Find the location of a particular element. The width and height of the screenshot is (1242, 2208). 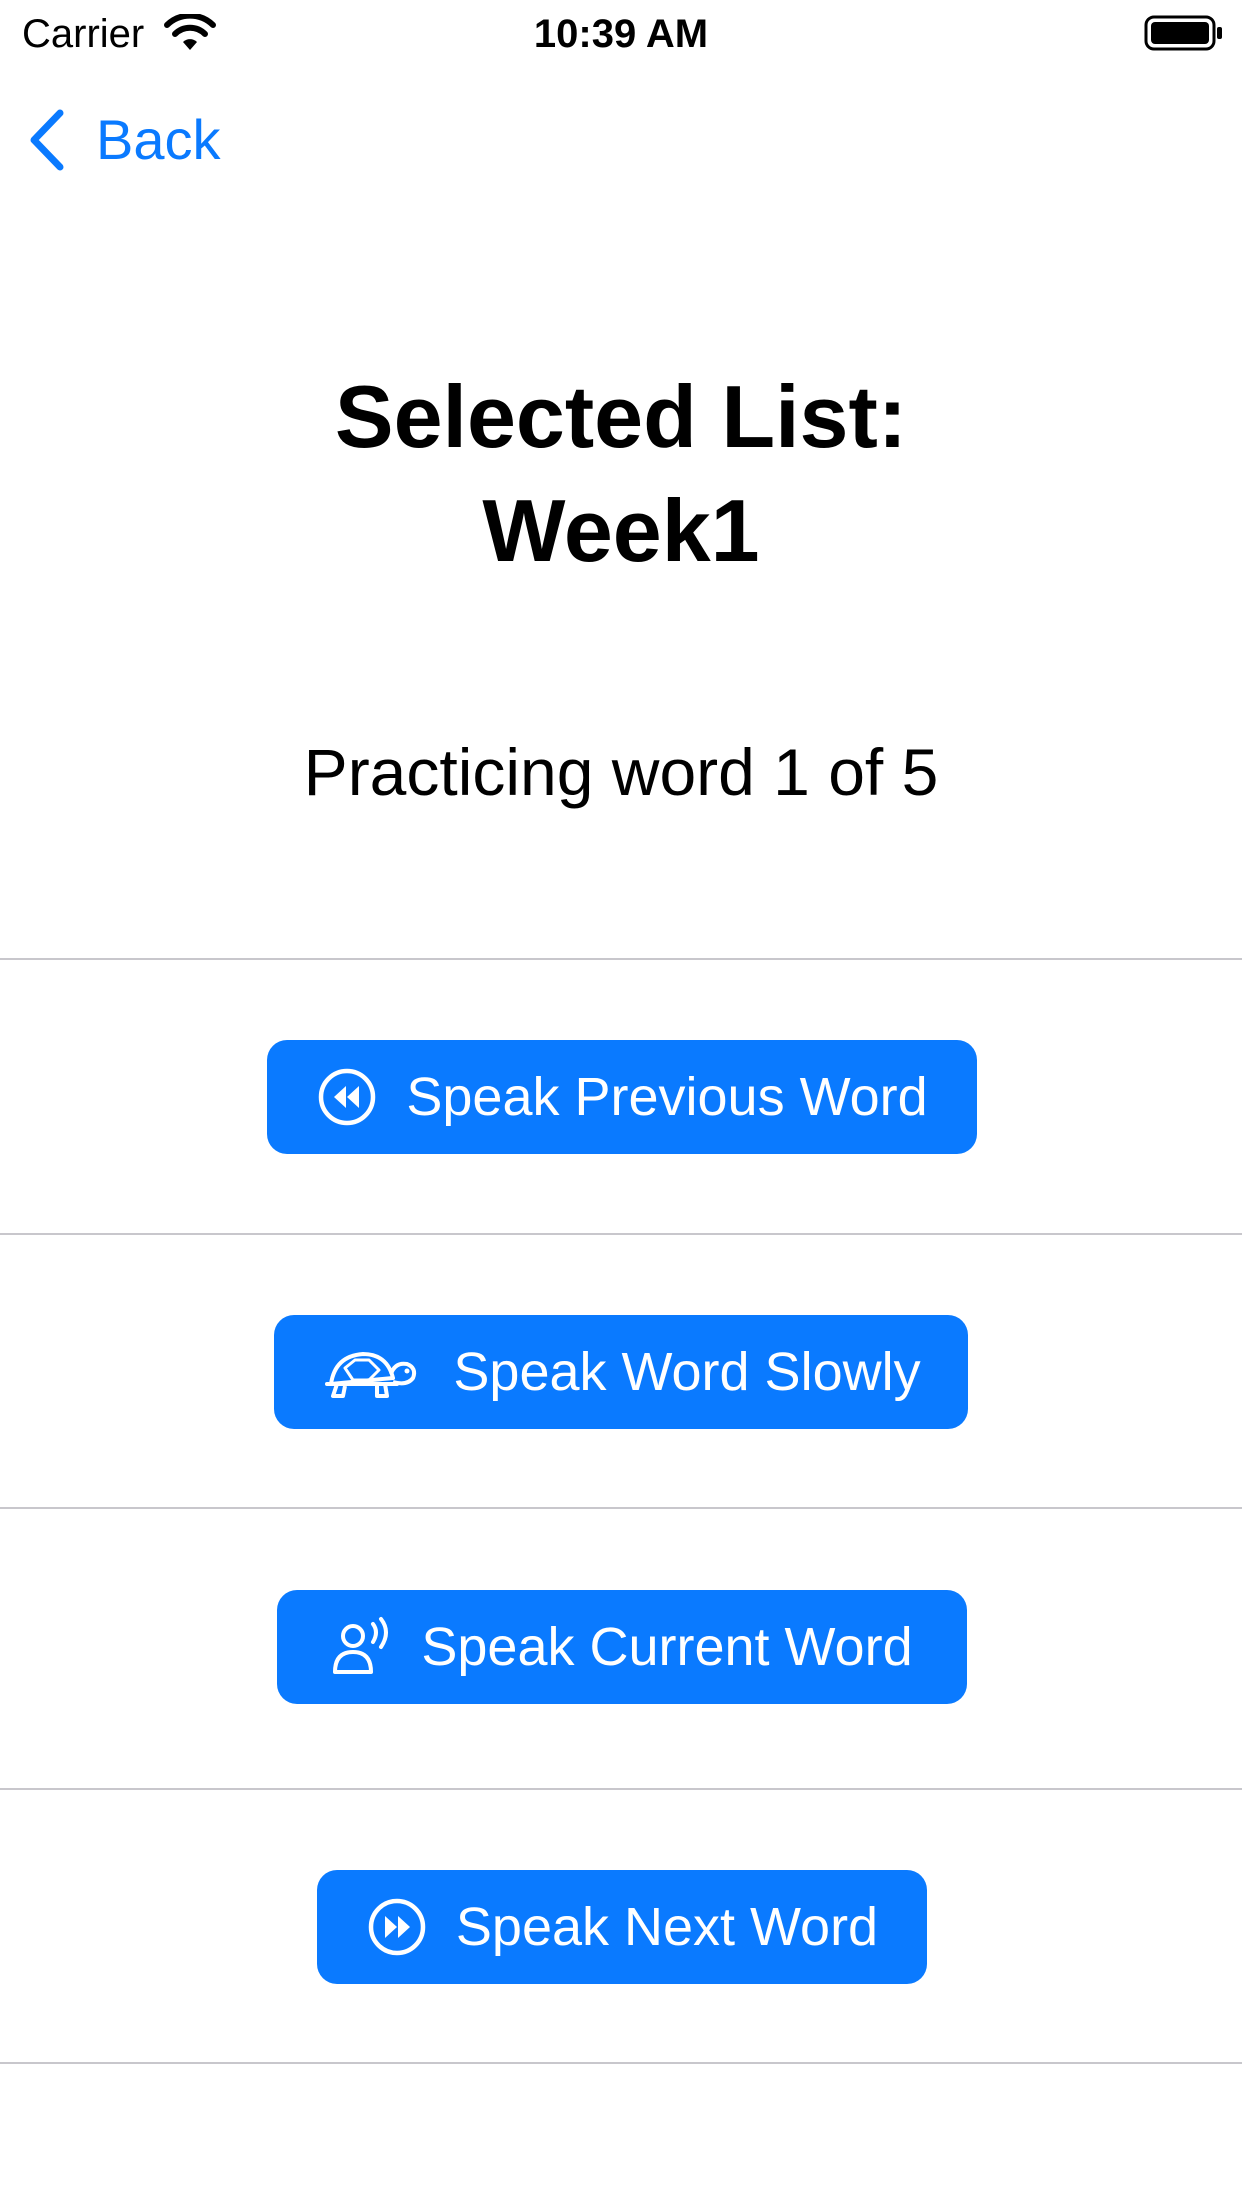

speak-previous-word-button: Speak Previous Word is located at coordinates (622, 1097).